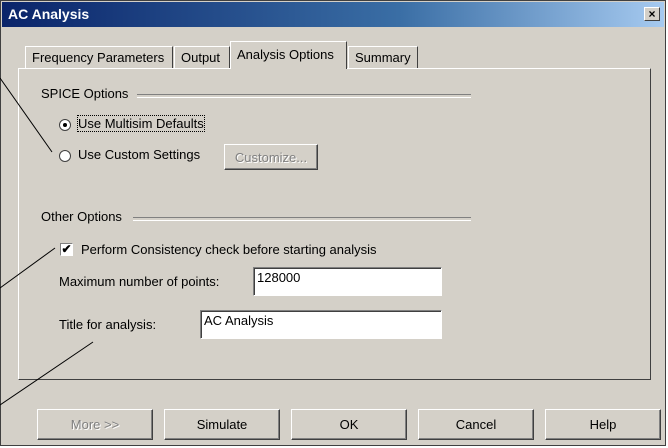 The width and height of the screenshot is (668, 448). Describe the element at coordinates (47, 373) in the screenshot. I see `callout-line-title` at that location.